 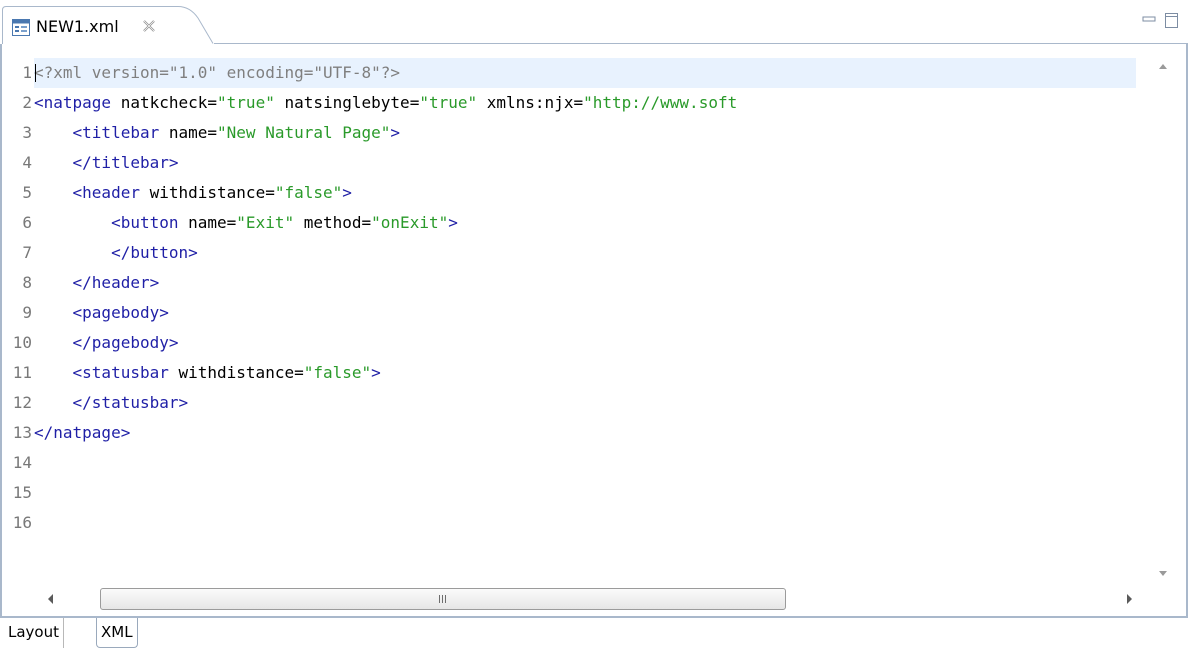 I want to click on xml-attribute-name: xmlns:njx=, so click(x=530, y=102).